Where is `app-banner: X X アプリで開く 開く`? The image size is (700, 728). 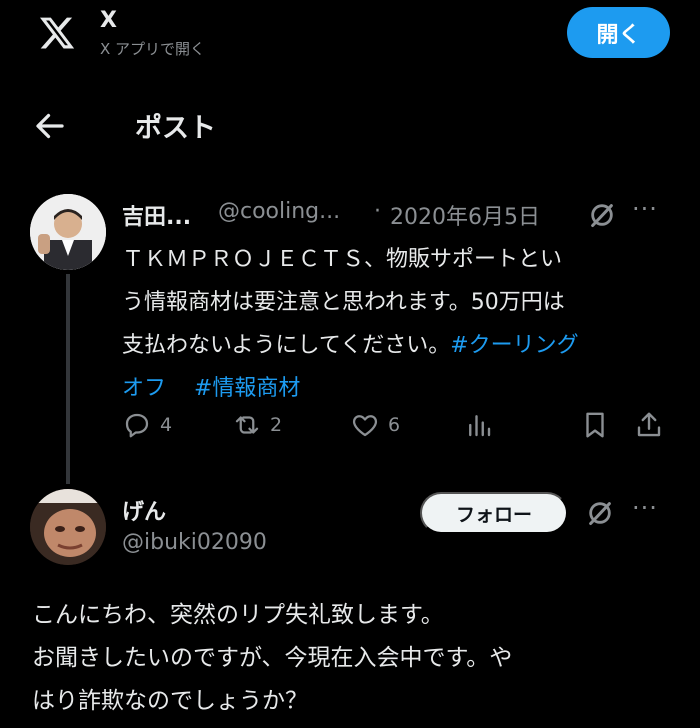 app-banner: X X アプリで開く 開く is located at coordinates (350, 35).